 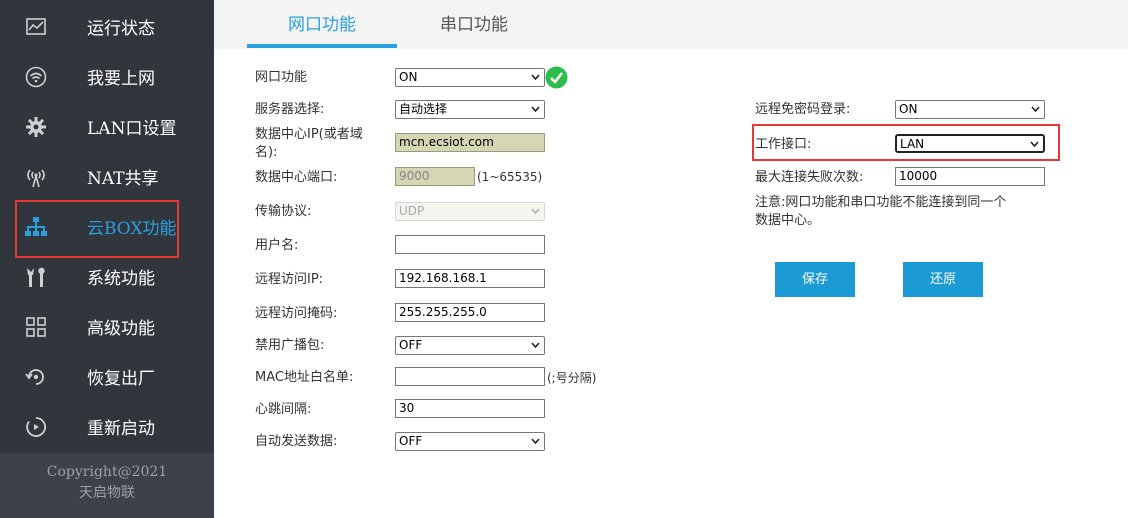 I want to click on check-ok-icon, so click(x=556, y=77).